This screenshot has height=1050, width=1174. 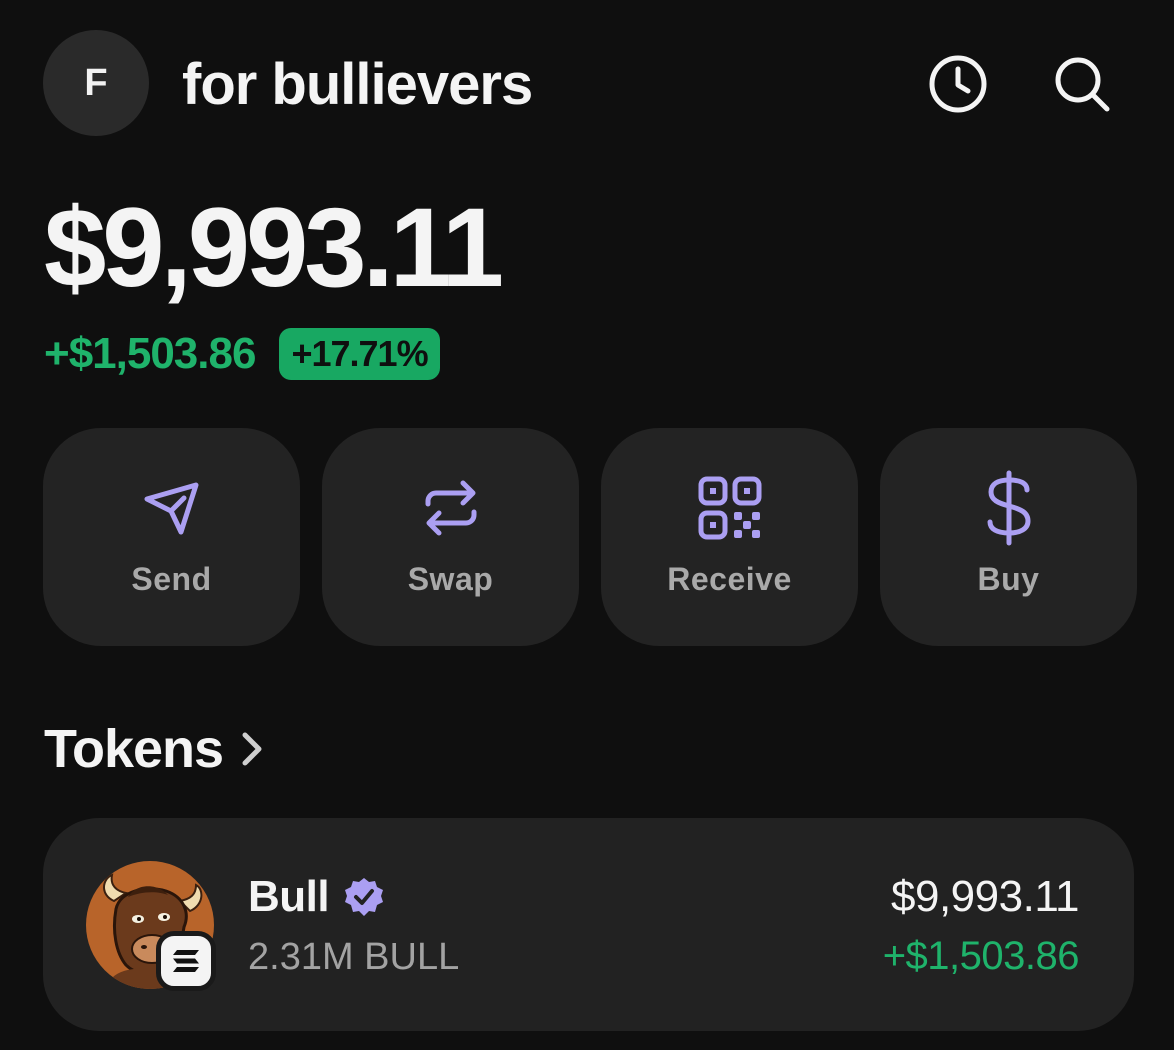 What do you see at coordinates (729, 579) in the screenshot?
I see `receive-label: Receive` at bounding box center [729, 579].